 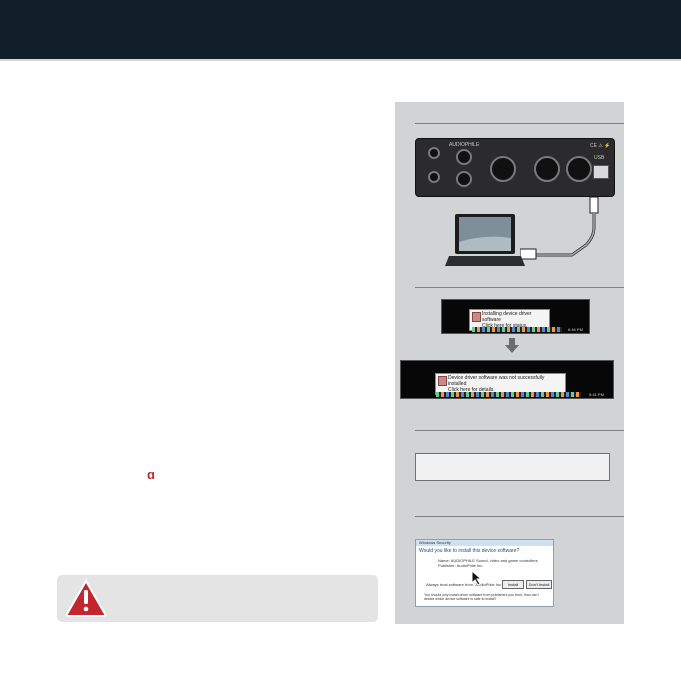 I want to click on installing-title: Installing device driver software, so click(x=507, y=317).